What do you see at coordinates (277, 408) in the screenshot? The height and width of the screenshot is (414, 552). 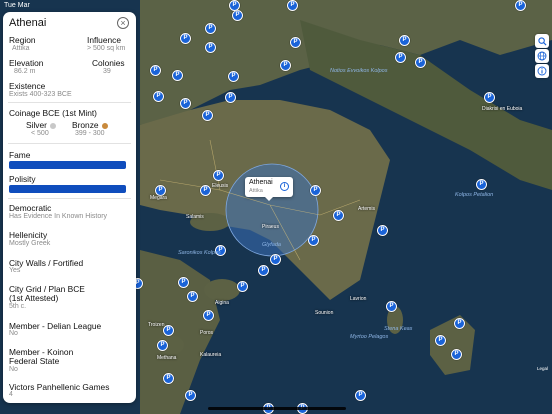 I see `home-indicator` at bounding box center [277, 408].